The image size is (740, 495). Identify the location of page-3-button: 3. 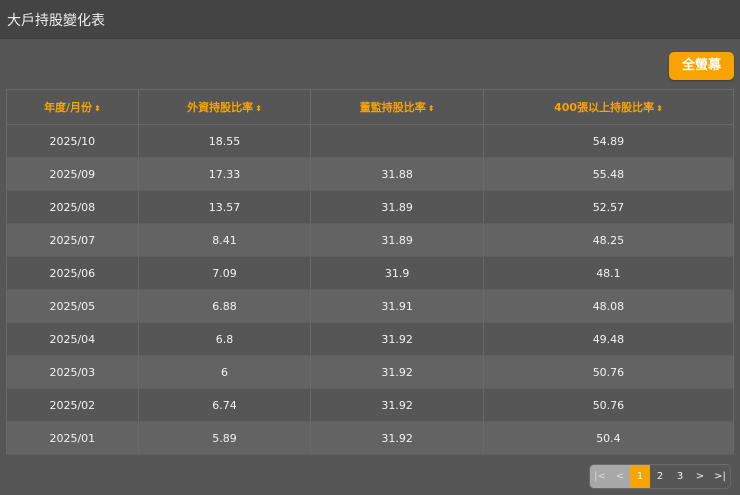
(680, 476).